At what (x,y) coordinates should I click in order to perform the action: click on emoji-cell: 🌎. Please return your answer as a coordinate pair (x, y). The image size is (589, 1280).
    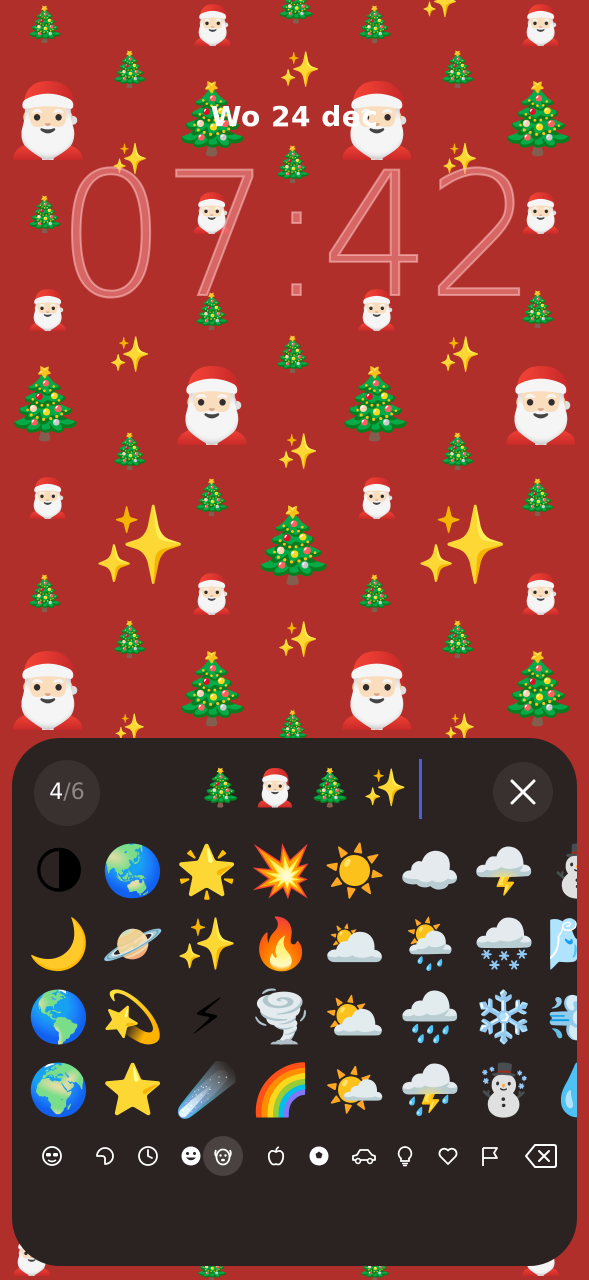
    Looking at the image, I should click on (59, 1017).